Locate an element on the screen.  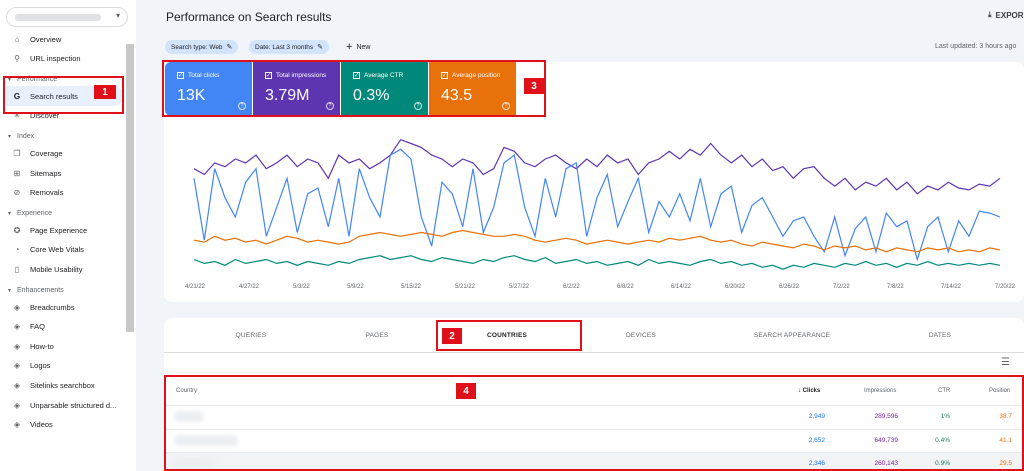
x-axis-tick-label: 6/8/22 is located at coordinates (625, 287).